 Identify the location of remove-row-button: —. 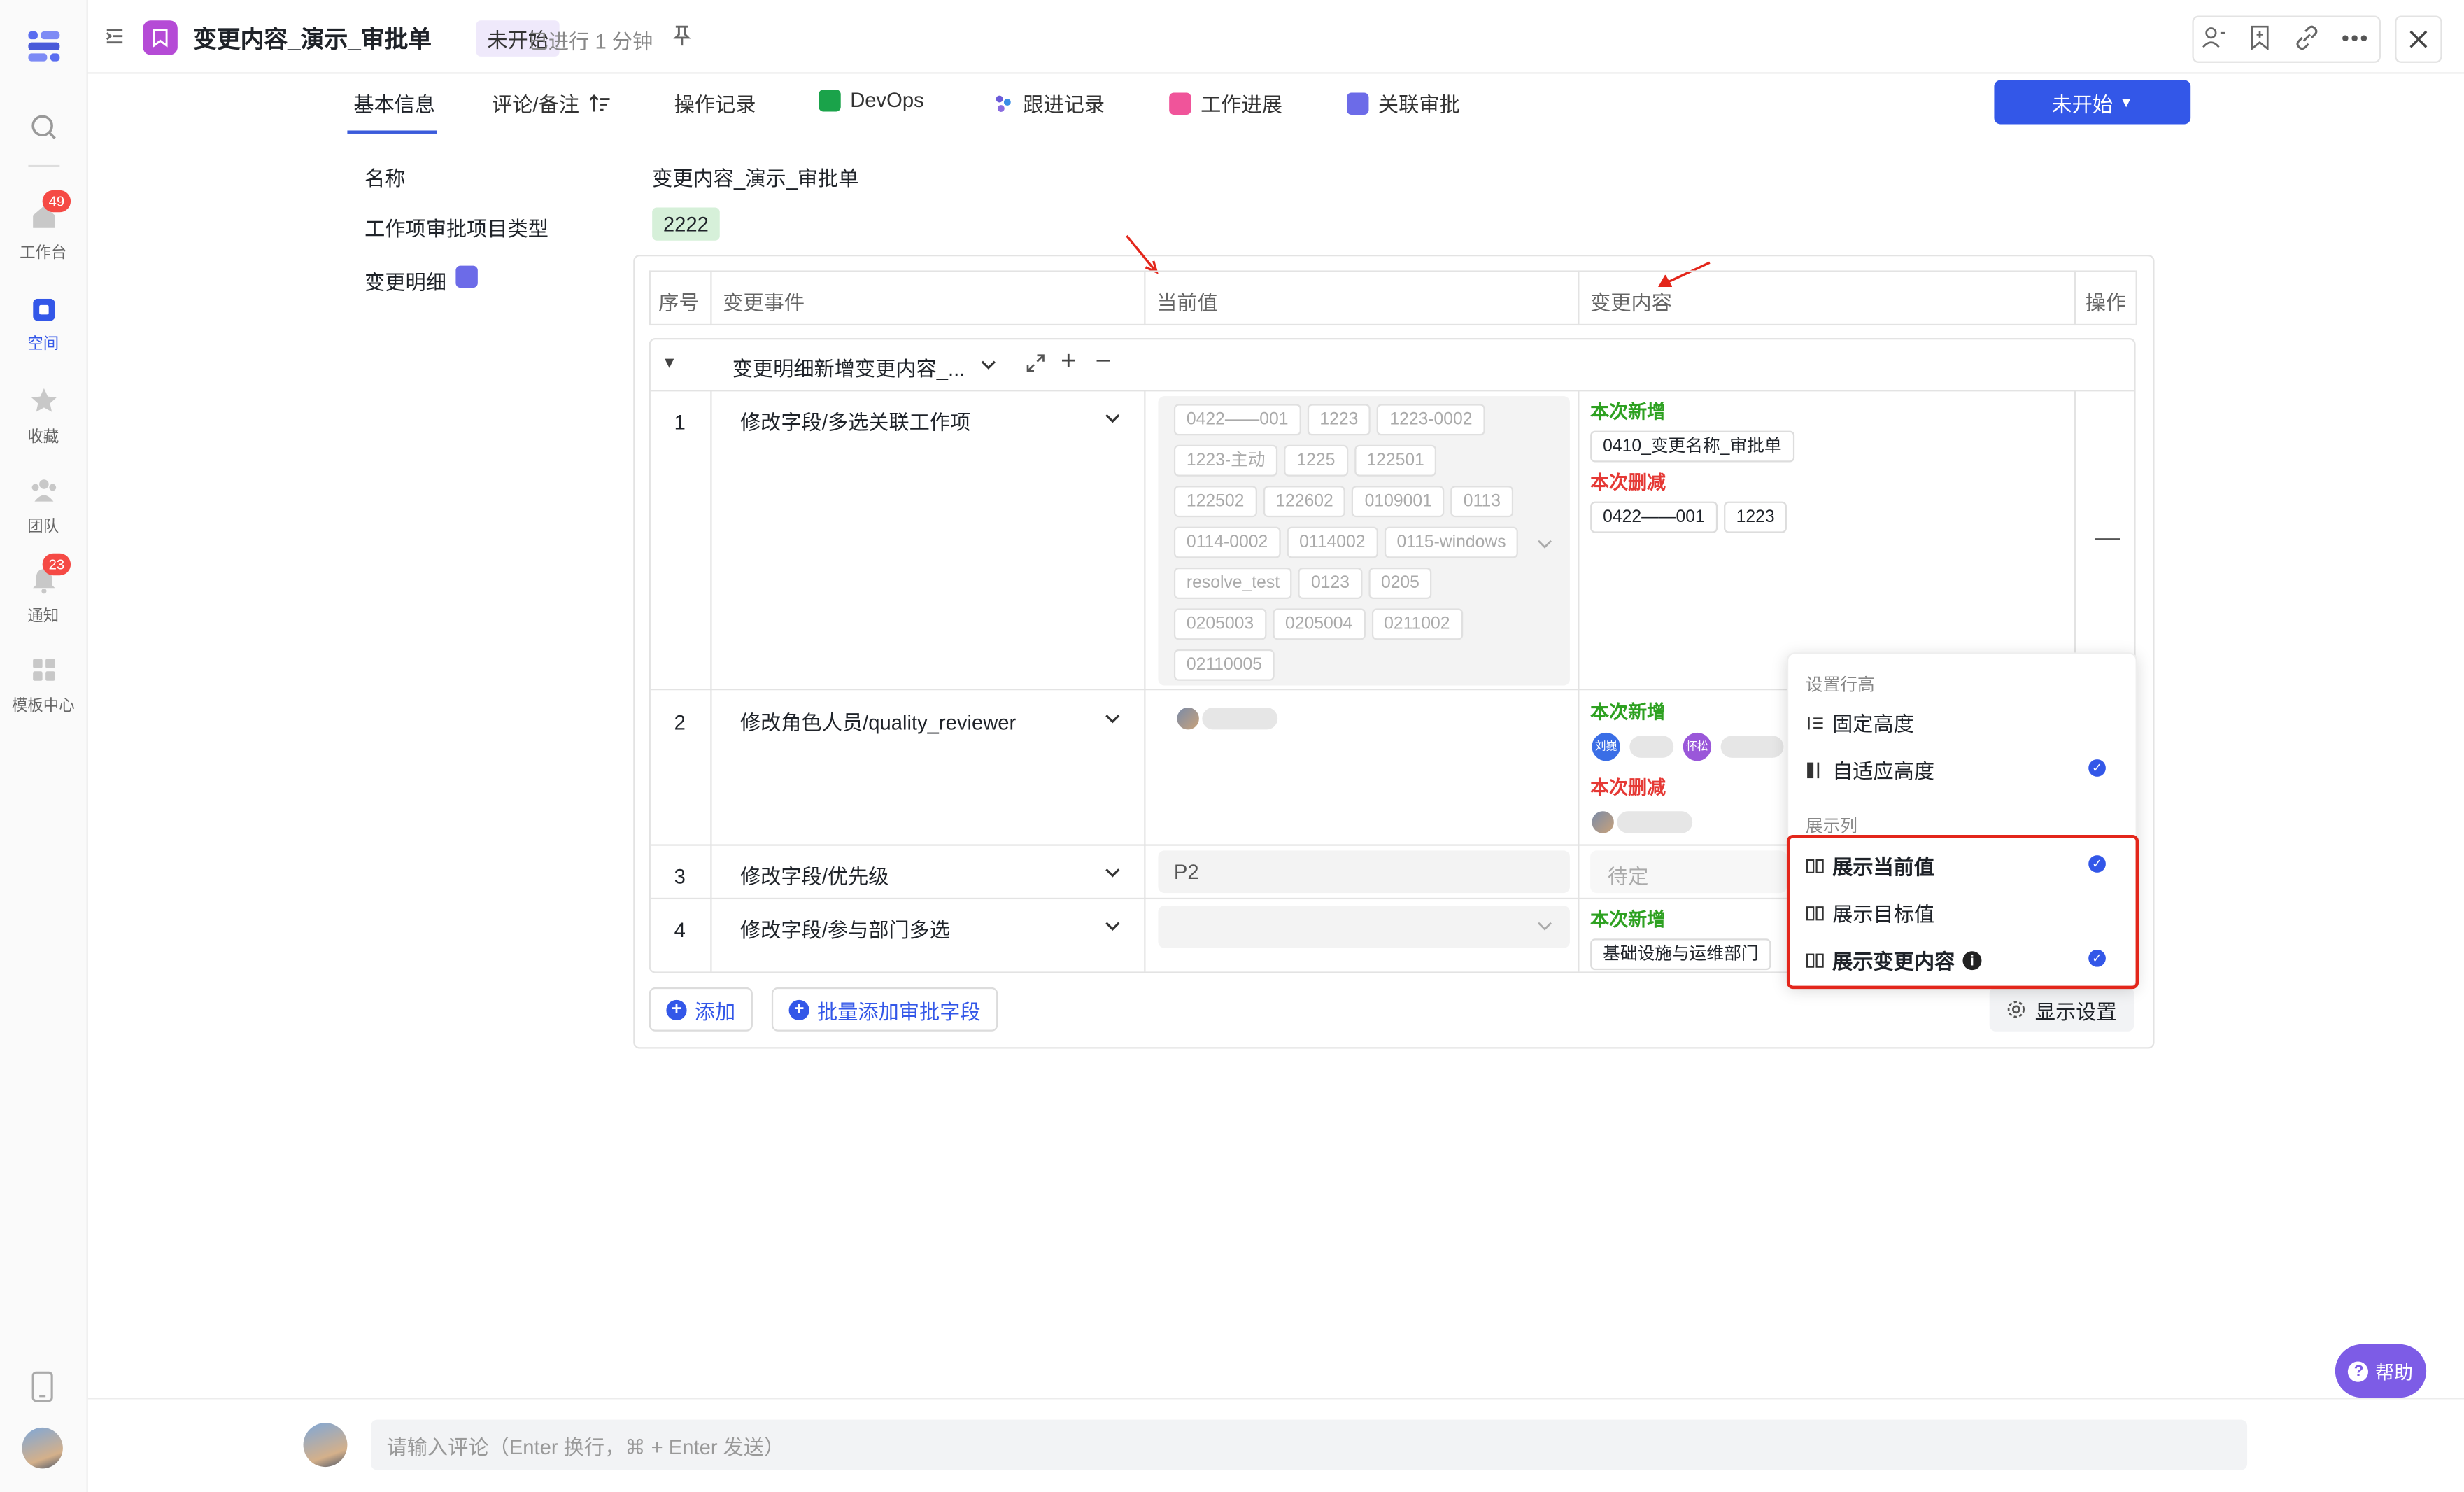
(2107, 539).